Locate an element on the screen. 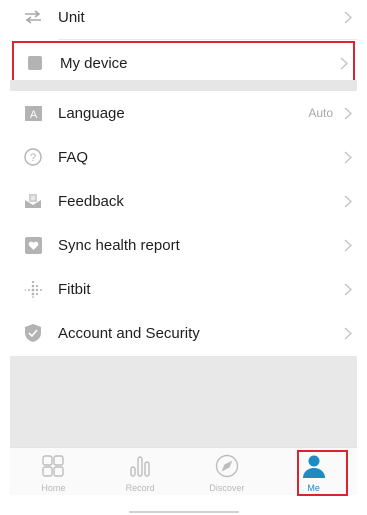 This screenshot has height=515, width=367. tab-me-highlight is located at coordinates (322, 473).